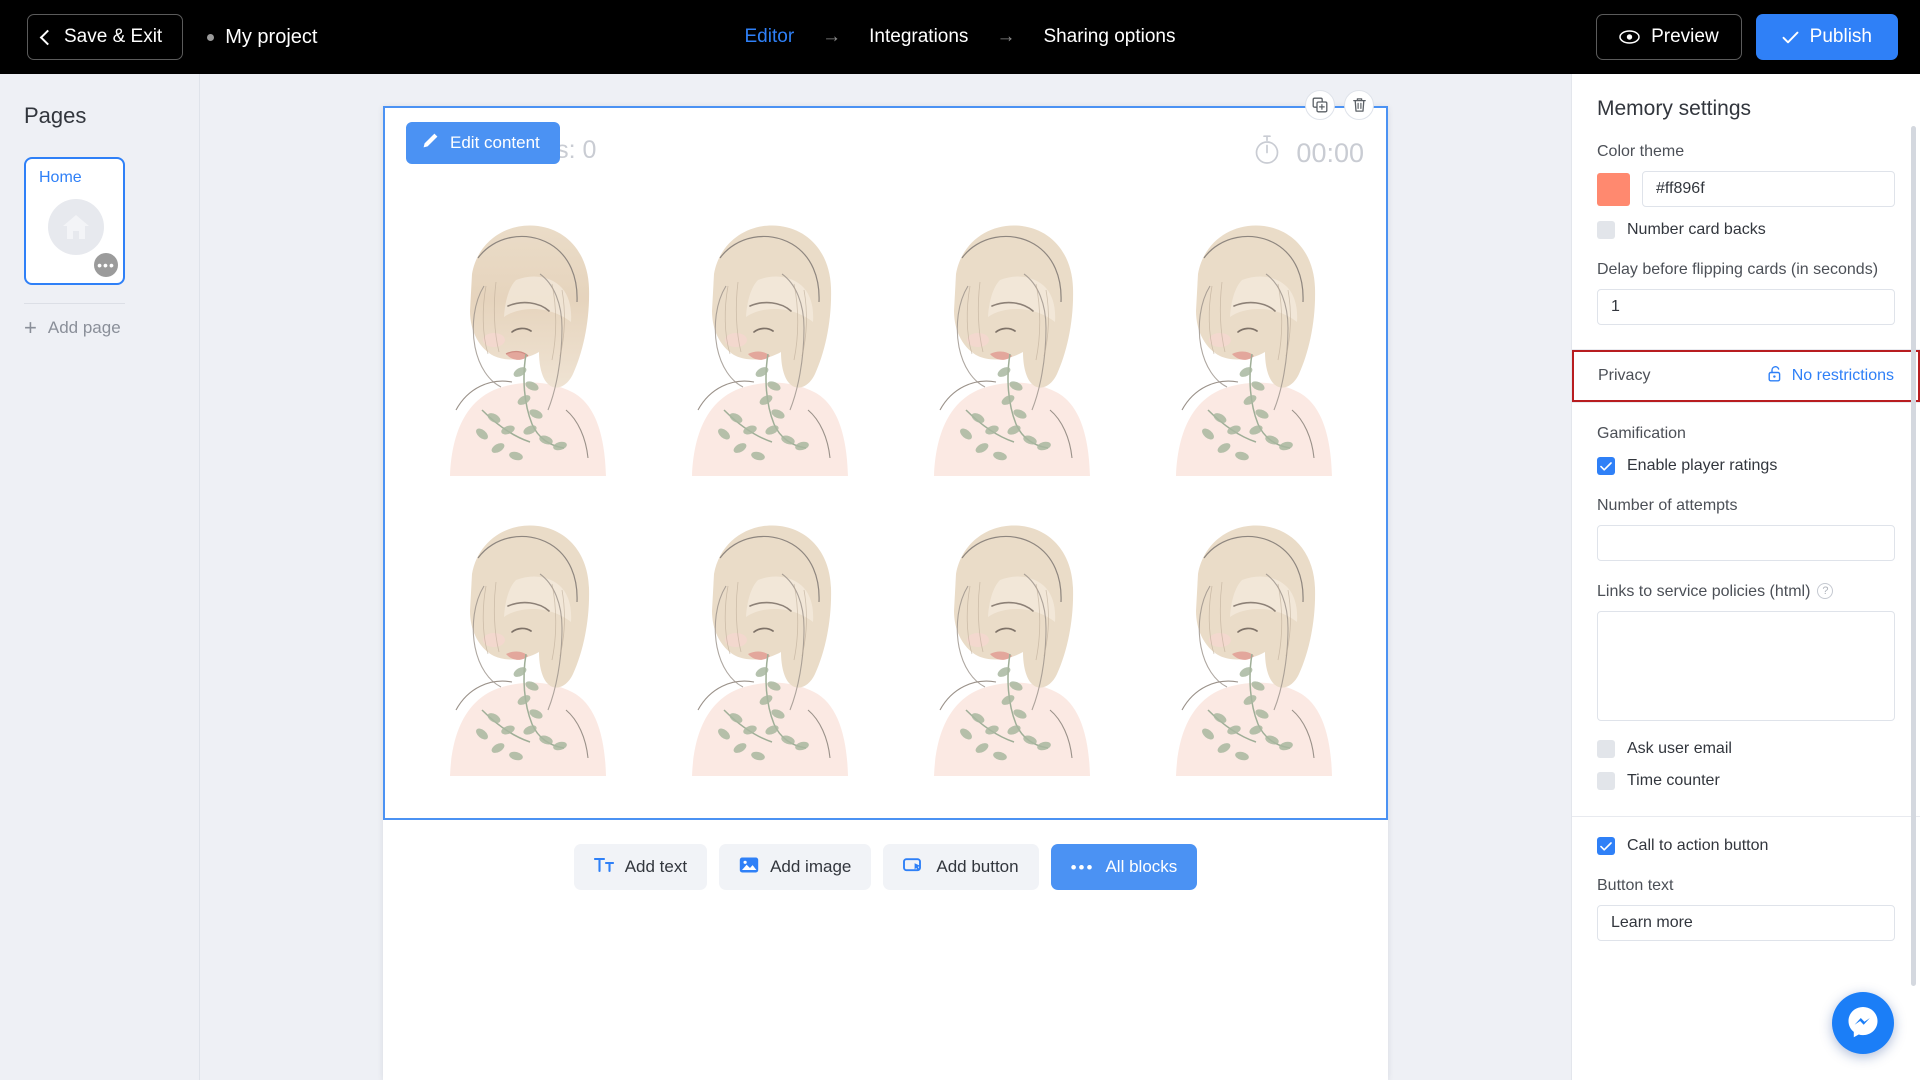  Describe the element at coordinates (1685, 36) in the screenshot. I see `preview-label: Preview` at that location.